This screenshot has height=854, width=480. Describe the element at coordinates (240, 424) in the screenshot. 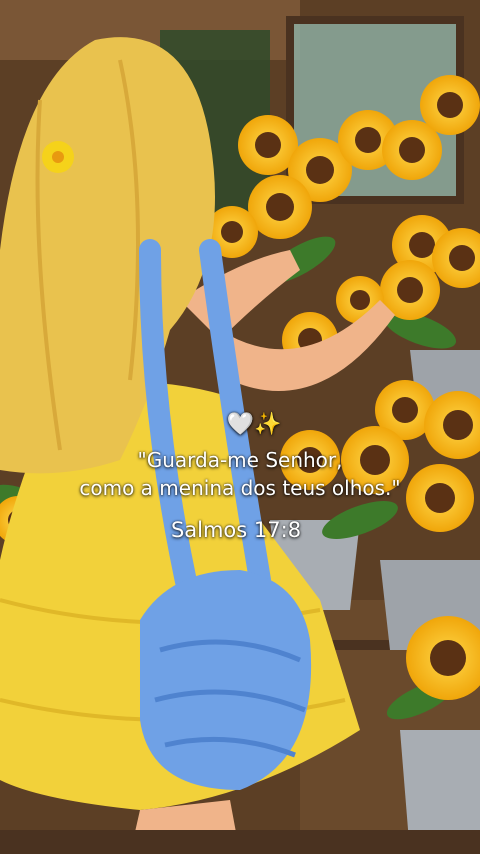

I see `white-heart-icon: 🤍` at that location.